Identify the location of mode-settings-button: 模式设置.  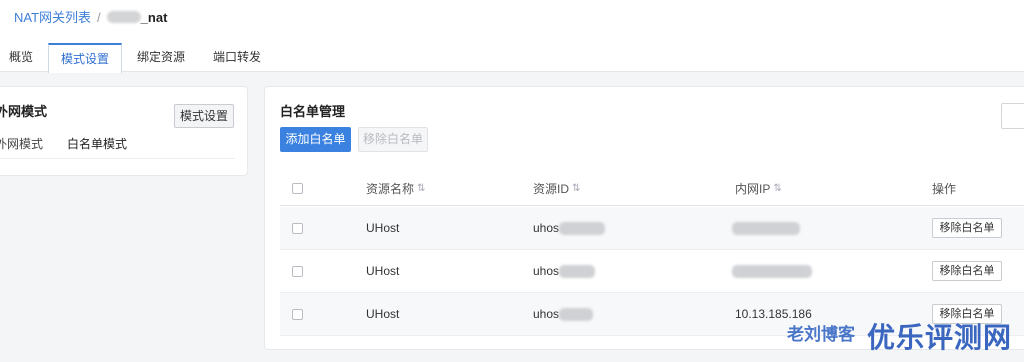
(204, 116).